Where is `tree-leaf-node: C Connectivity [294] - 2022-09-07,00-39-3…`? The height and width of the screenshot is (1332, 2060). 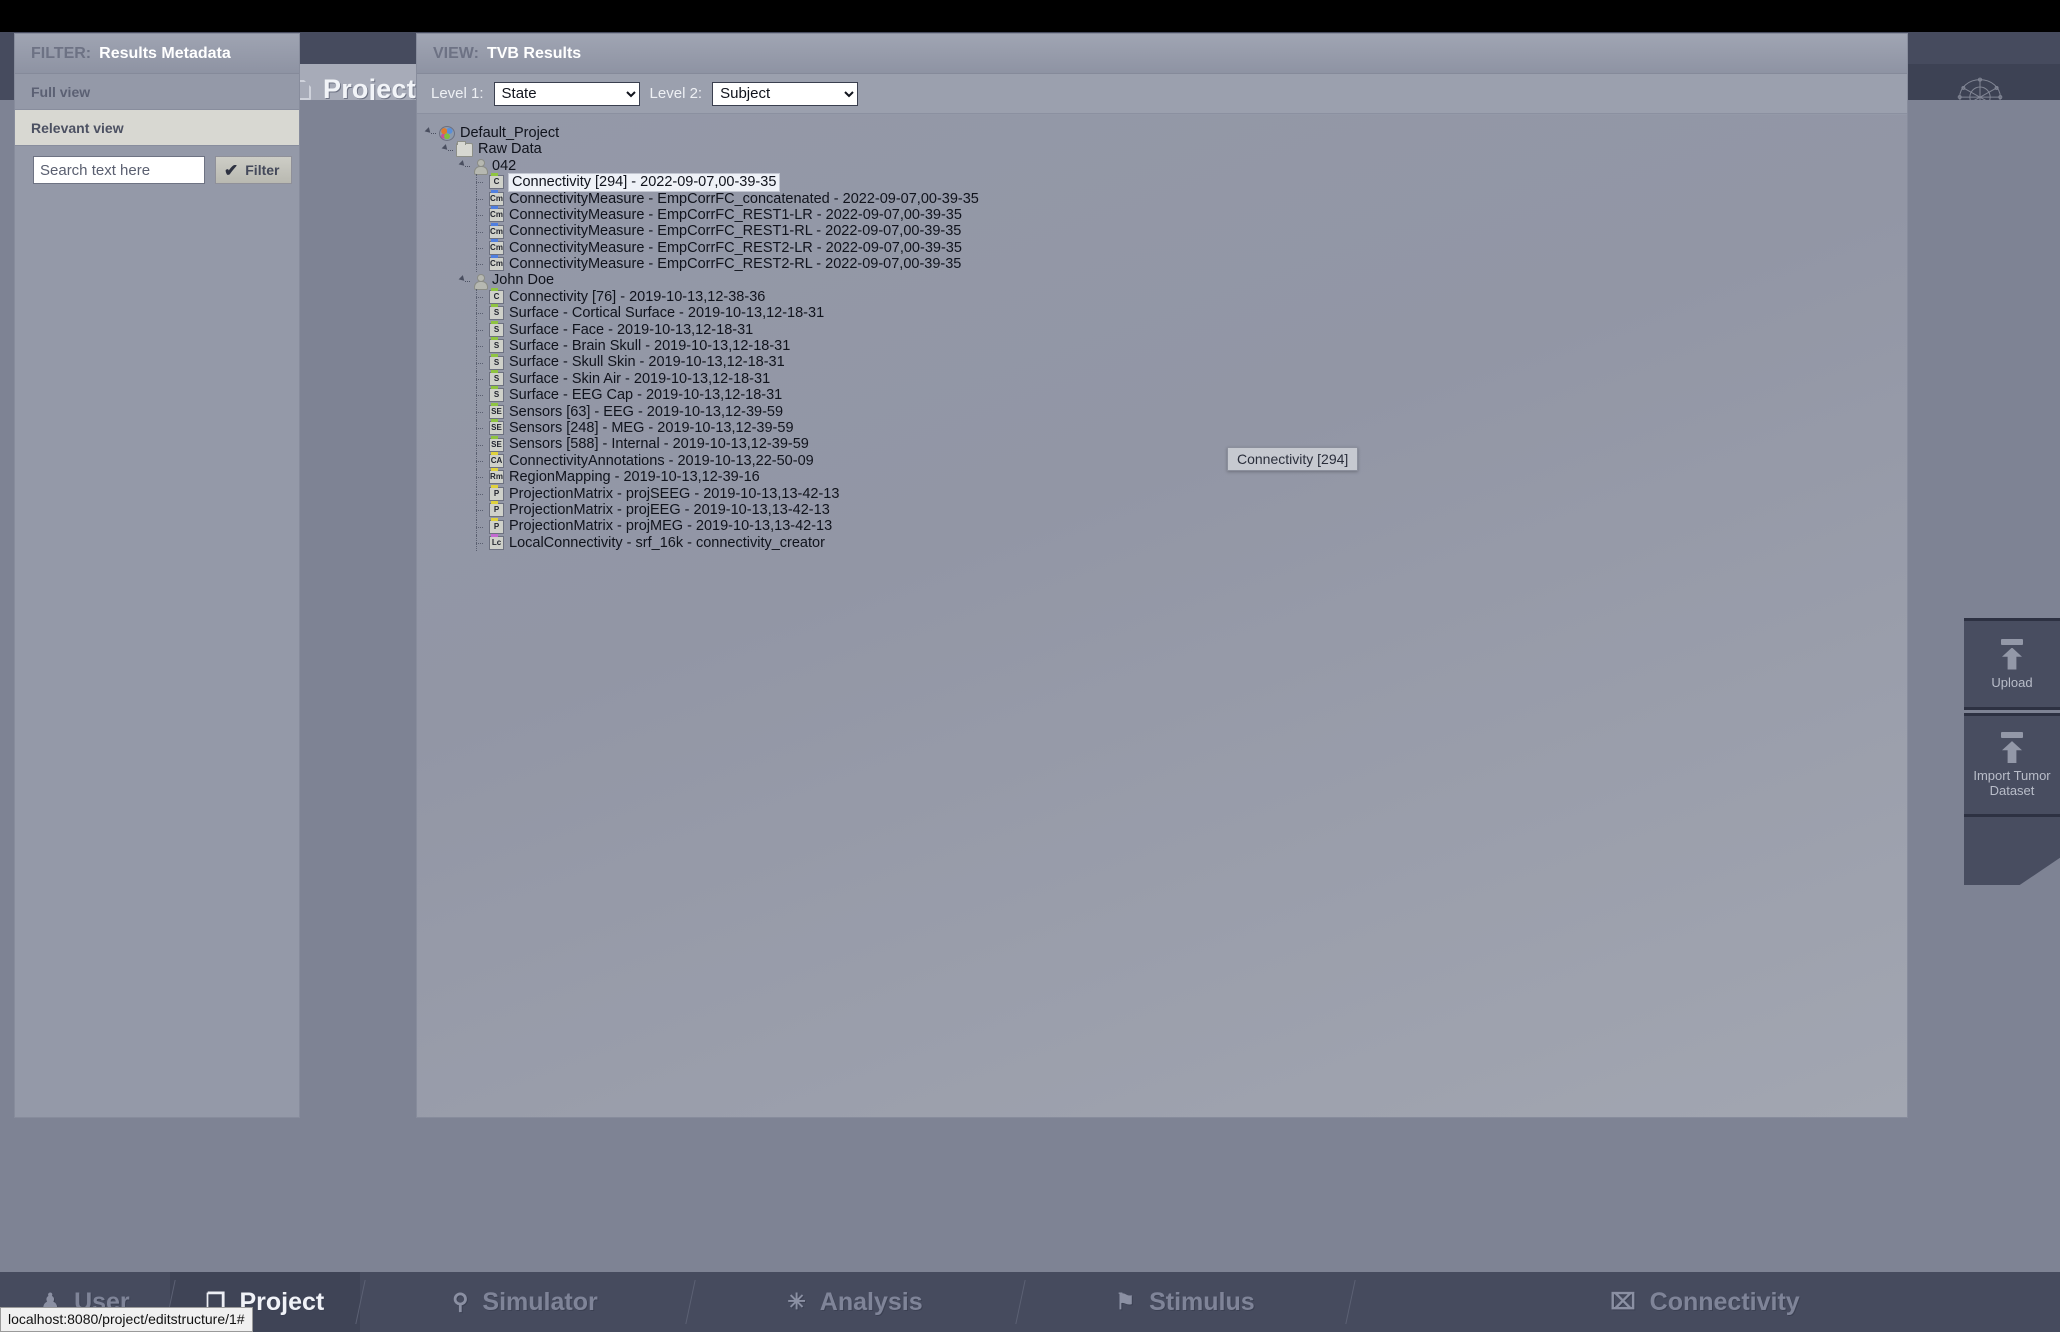
tree-leaf-node: C Connectivity [294] - 2022-09-07,00-39-3… is located at coordinates (1165, 182).